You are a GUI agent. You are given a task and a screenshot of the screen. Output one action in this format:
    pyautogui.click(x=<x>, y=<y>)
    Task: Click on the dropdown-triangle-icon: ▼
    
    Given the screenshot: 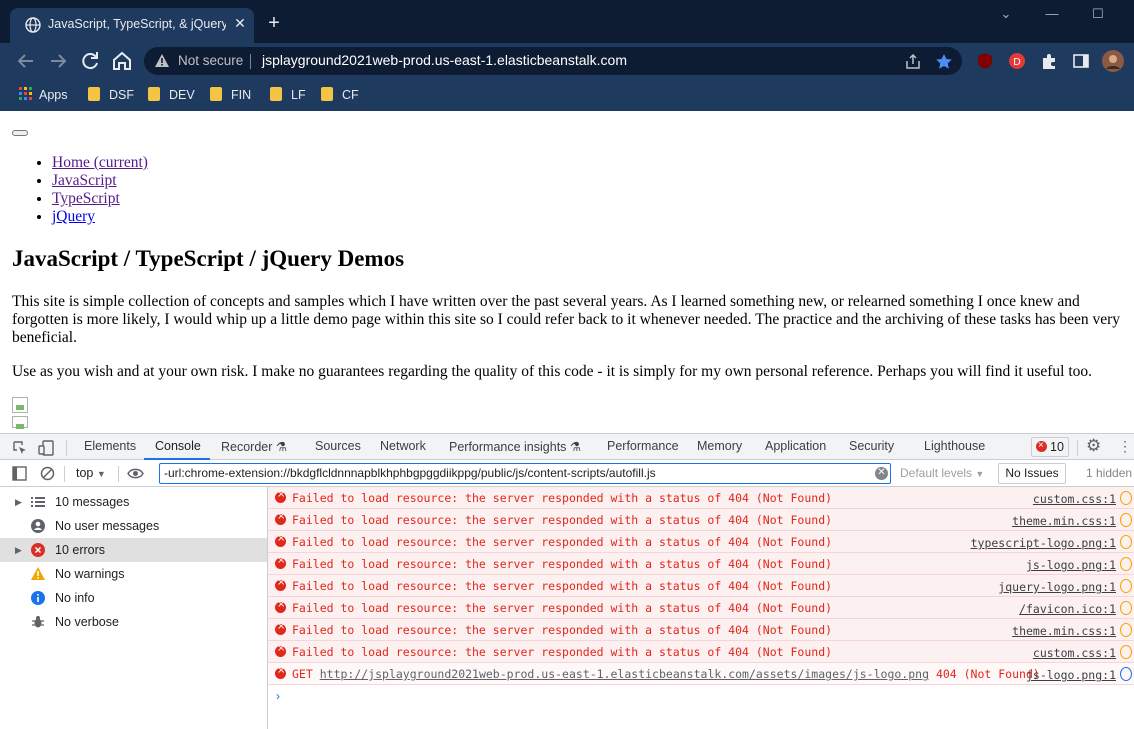 What is the action you would take?
    pyautogui.click(x=980, y=474)
    